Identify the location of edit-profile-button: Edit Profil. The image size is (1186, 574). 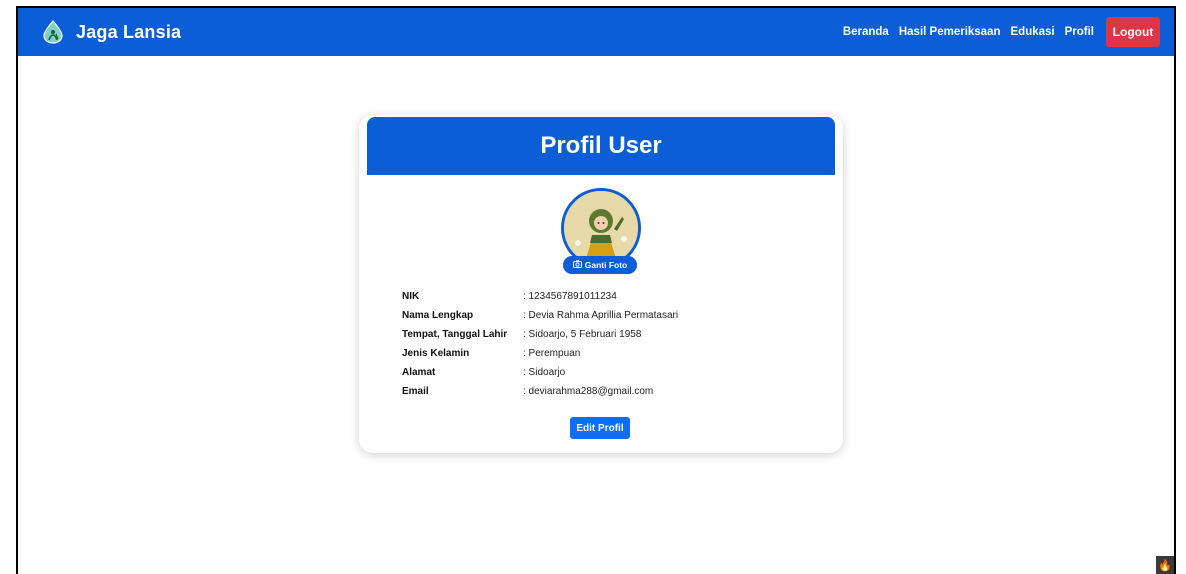
(600, 428).